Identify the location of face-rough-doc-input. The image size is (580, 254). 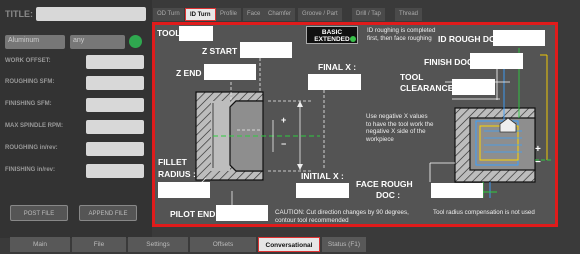
(457, 190).